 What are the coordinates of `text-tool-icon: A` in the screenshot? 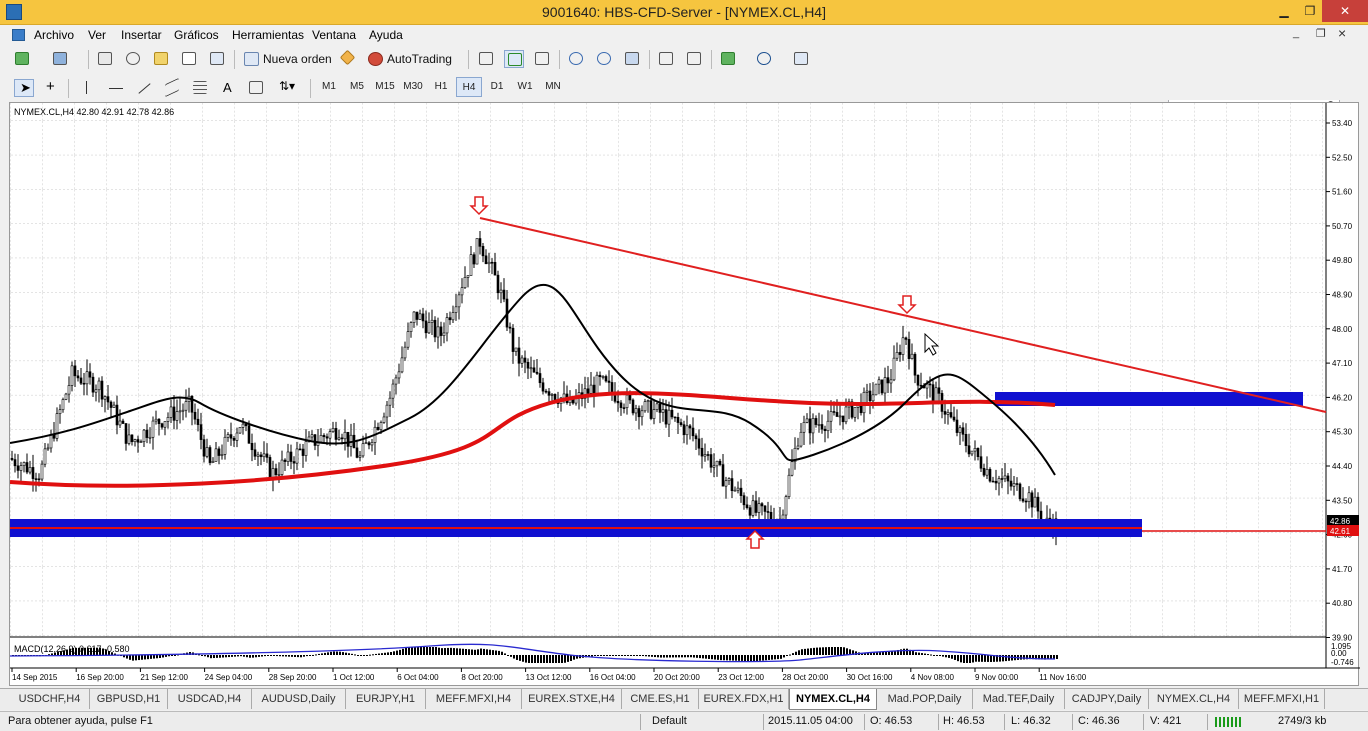 It's located at (228, 88).